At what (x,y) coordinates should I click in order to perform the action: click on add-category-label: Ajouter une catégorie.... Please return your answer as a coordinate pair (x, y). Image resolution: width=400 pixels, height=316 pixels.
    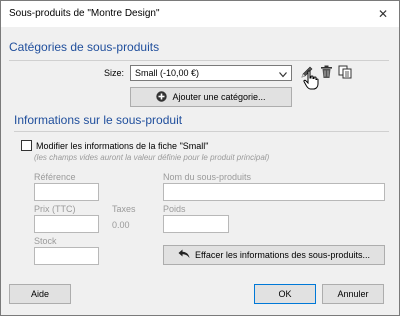
    Looking at the image, I should click on (219, 97).